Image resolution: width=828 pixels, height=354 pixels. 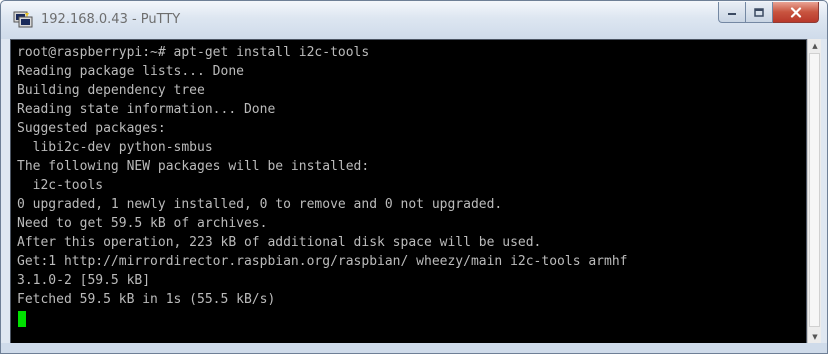 I want to click on terminal-cursor, so click(x=22, y=319).